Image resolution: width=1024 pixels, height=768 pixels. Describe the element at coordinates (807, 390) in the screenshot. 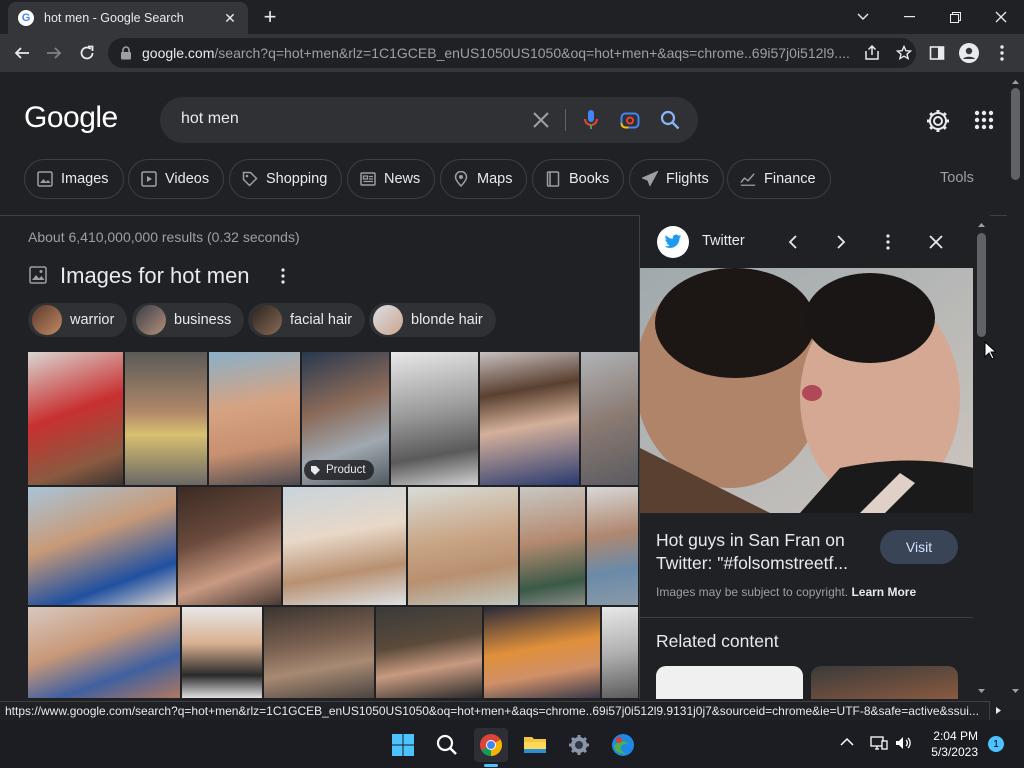

I see `preview-image` at that location.